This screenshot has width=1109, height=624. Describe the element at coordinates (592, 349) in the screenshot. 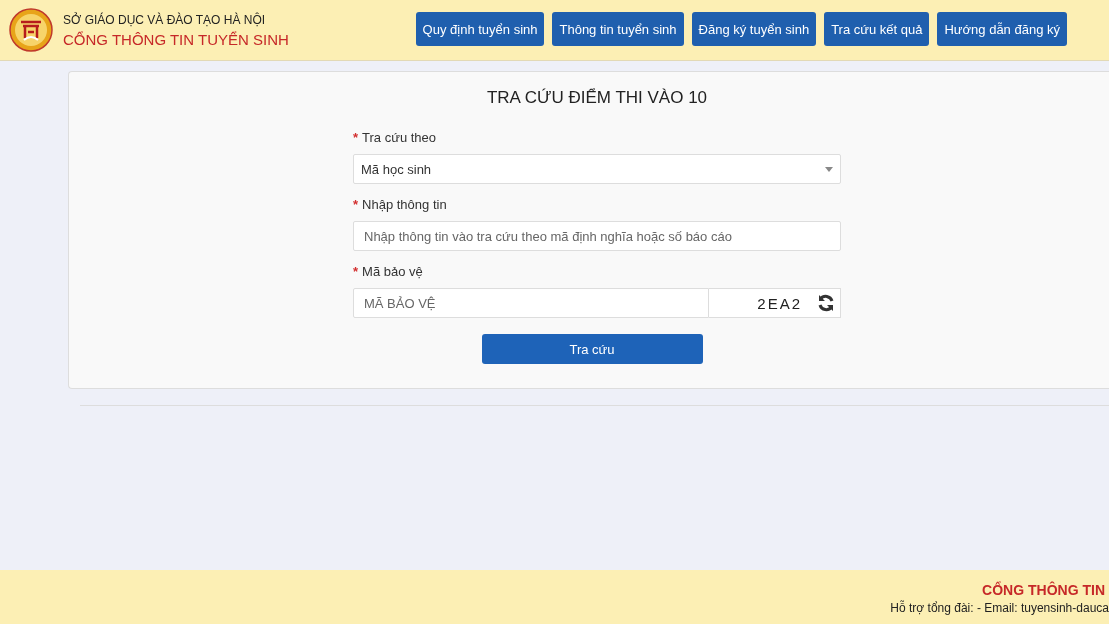

I see `search-button: Tra cứu` at that location.